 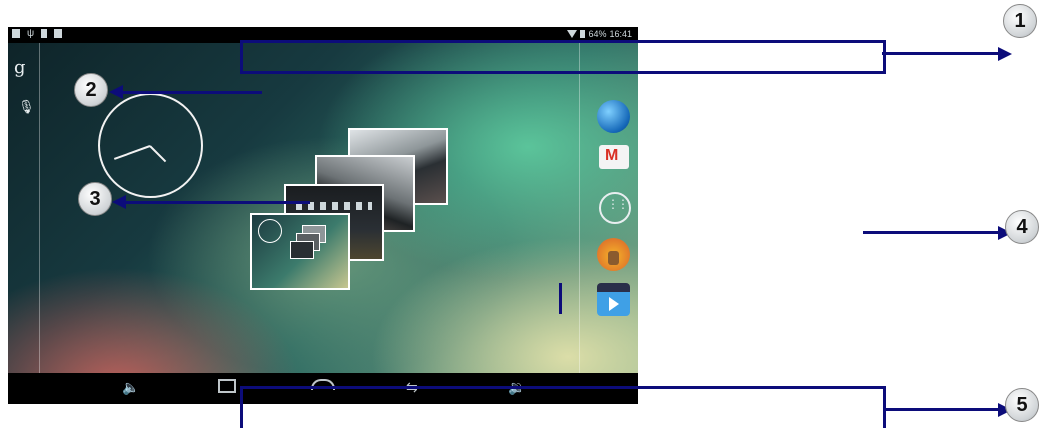 I want to click on wifi-icon, so click(x=572, y=34).